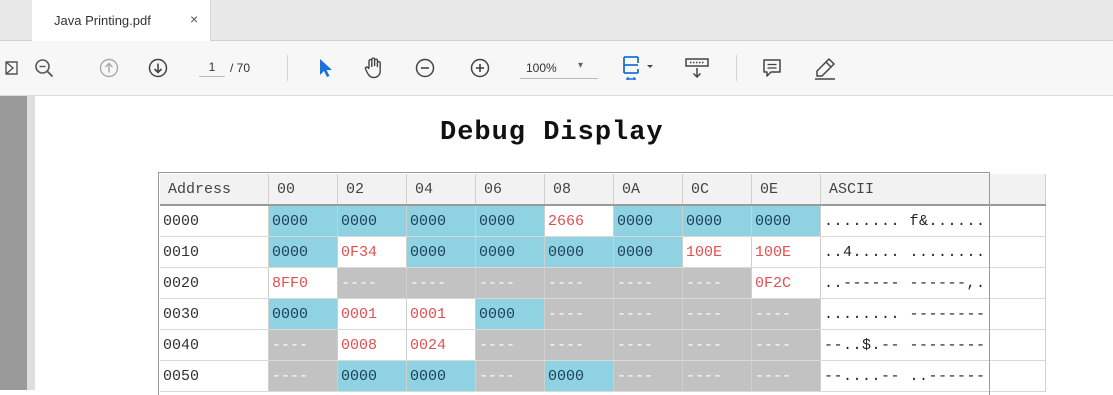  I want to click on page-title: Debug Display, so click(552, 133).